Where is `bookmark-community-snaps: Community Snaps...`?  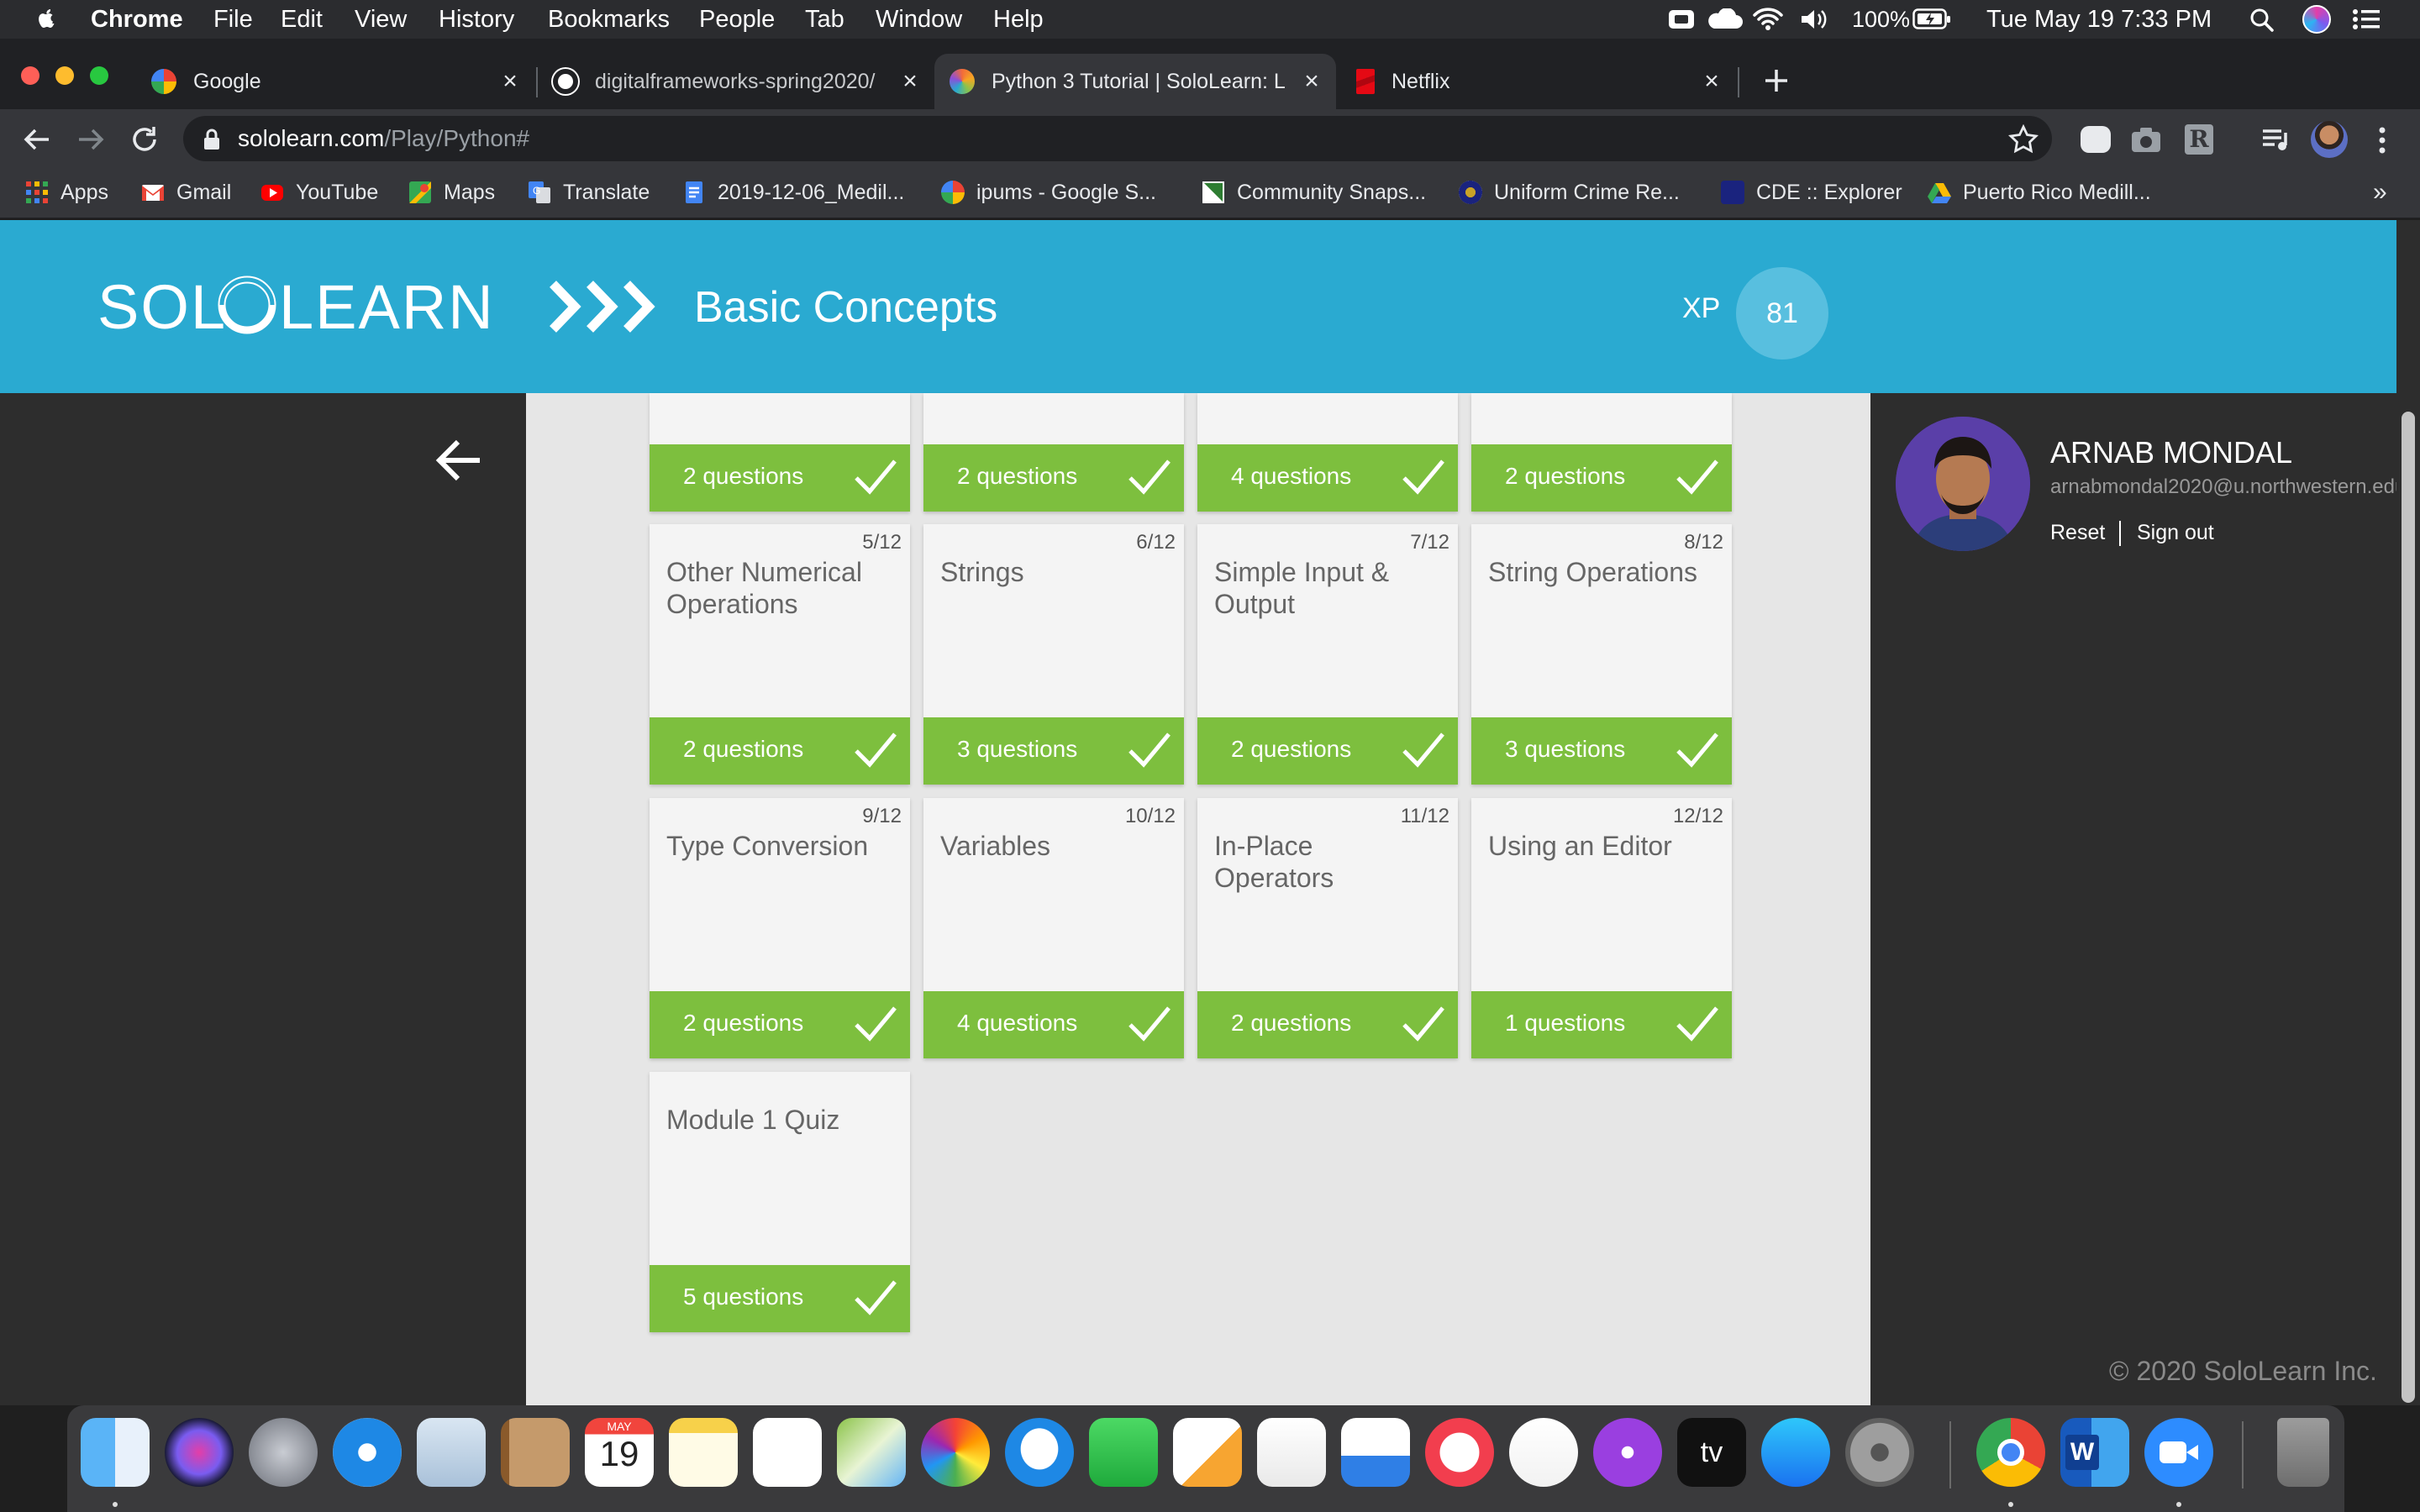
bookmark-community-snaps: Community Snaps... is located at coordinates (1314, 192).